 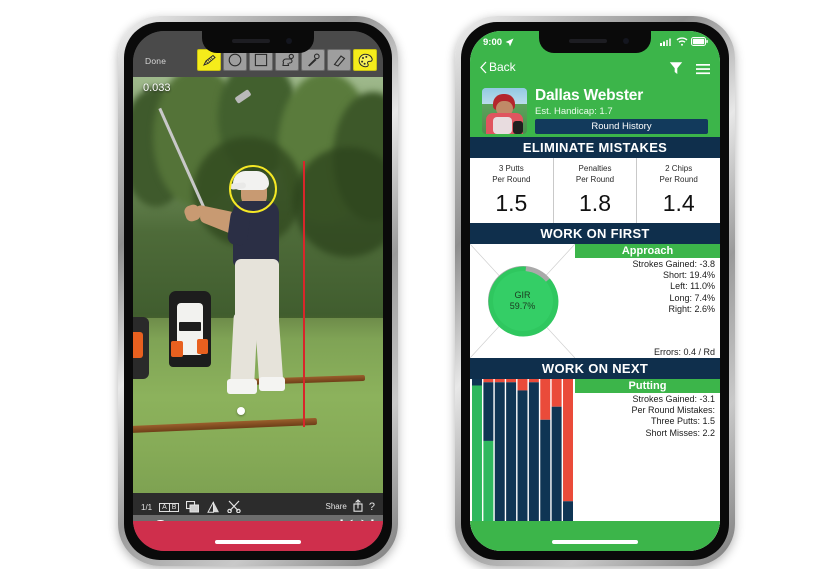 I want to click on status-time: 9:00, so click(x=493, y=42).